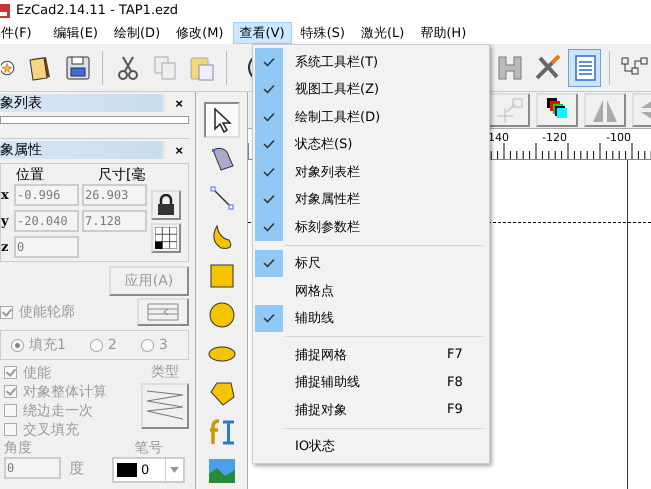 The height and width of the screenshot is (489, 651). I want to click on list-button, so click(585, 67).